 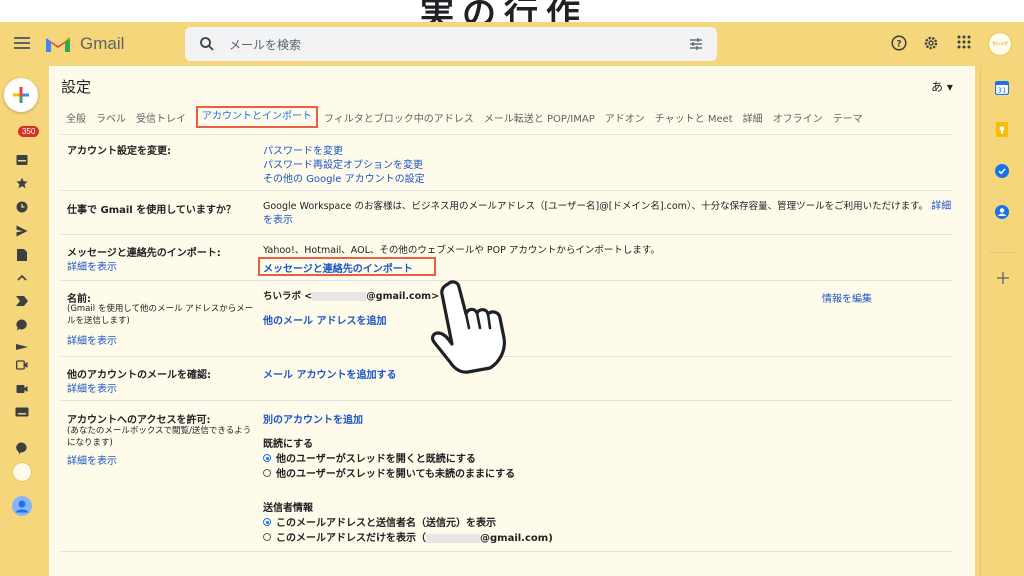 What do you see at coordinates (22, 183) in the screenshot?
I see `starred-icon` at bounding box center [22, 183].